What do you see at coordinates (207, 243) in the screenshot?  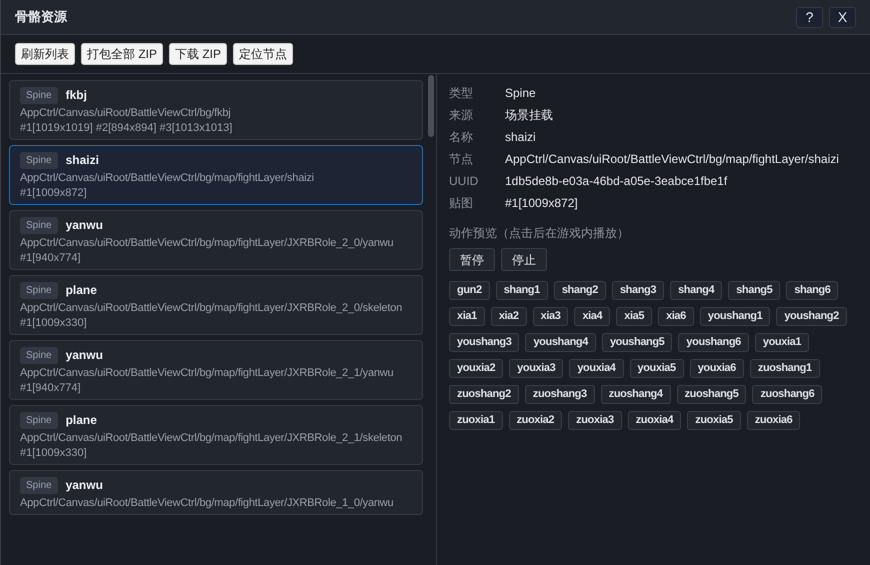 I see `resource-path: AppCtrl/Canvas/uiRoot/BattleViewCtrl/bg/map/fightLayer/JXRBRole_2_0/yanwu` at bounding box center [207, 243].